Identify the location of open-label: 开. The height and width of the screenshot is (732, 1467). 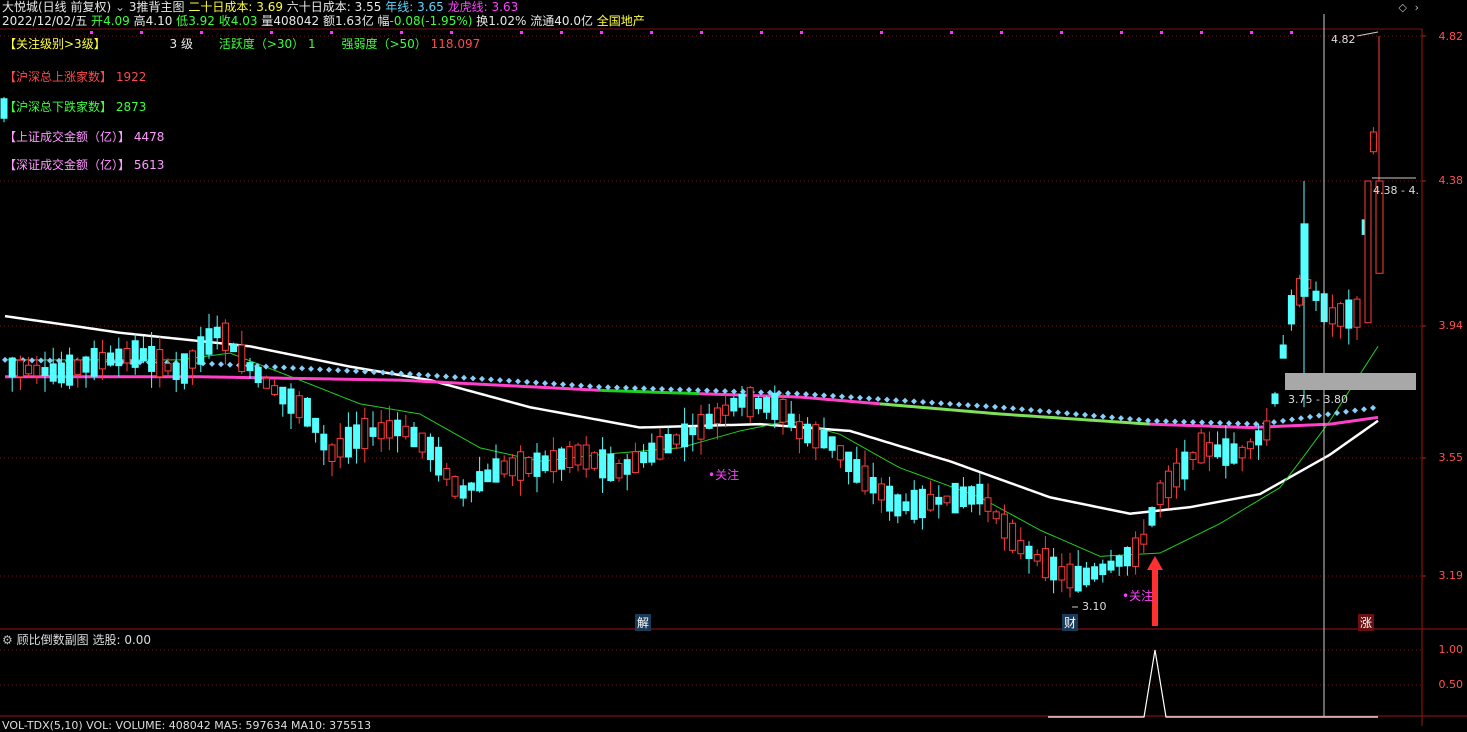
(97, 21).